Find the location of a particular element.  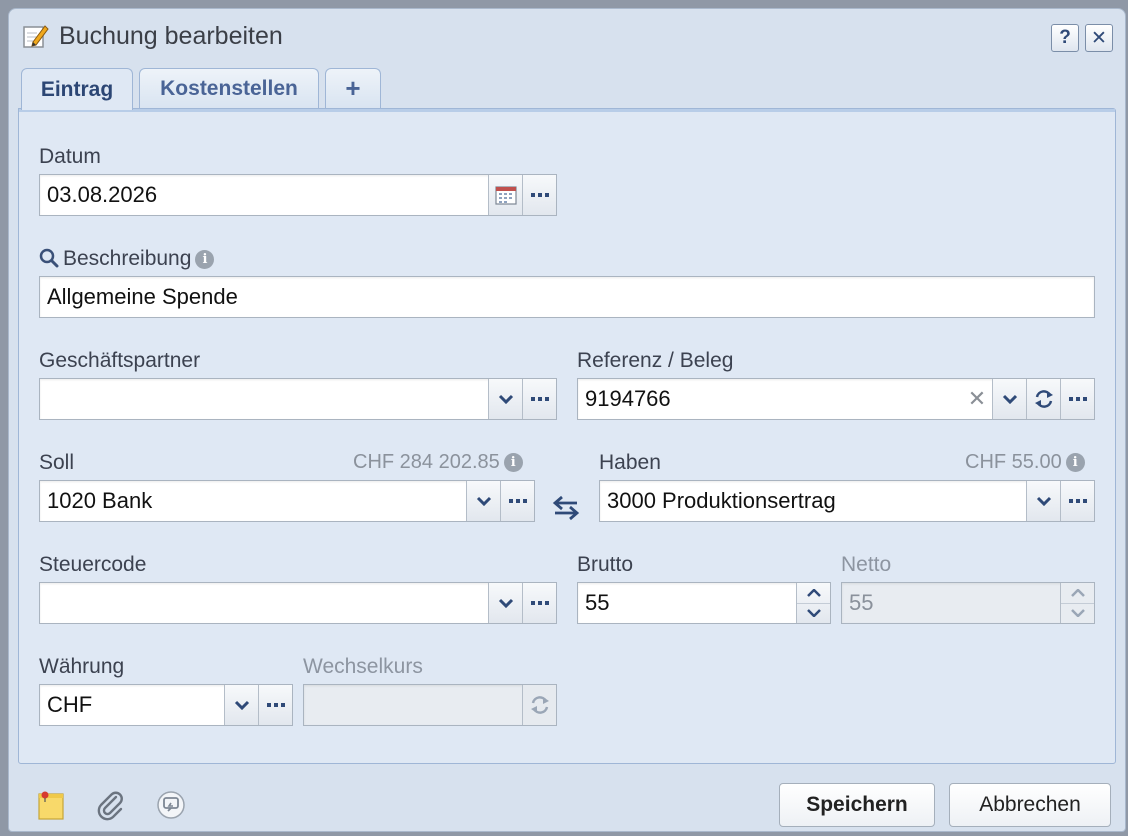

soll-balance-text: CHF 284 202.85 is located at coordinates (426, 462).